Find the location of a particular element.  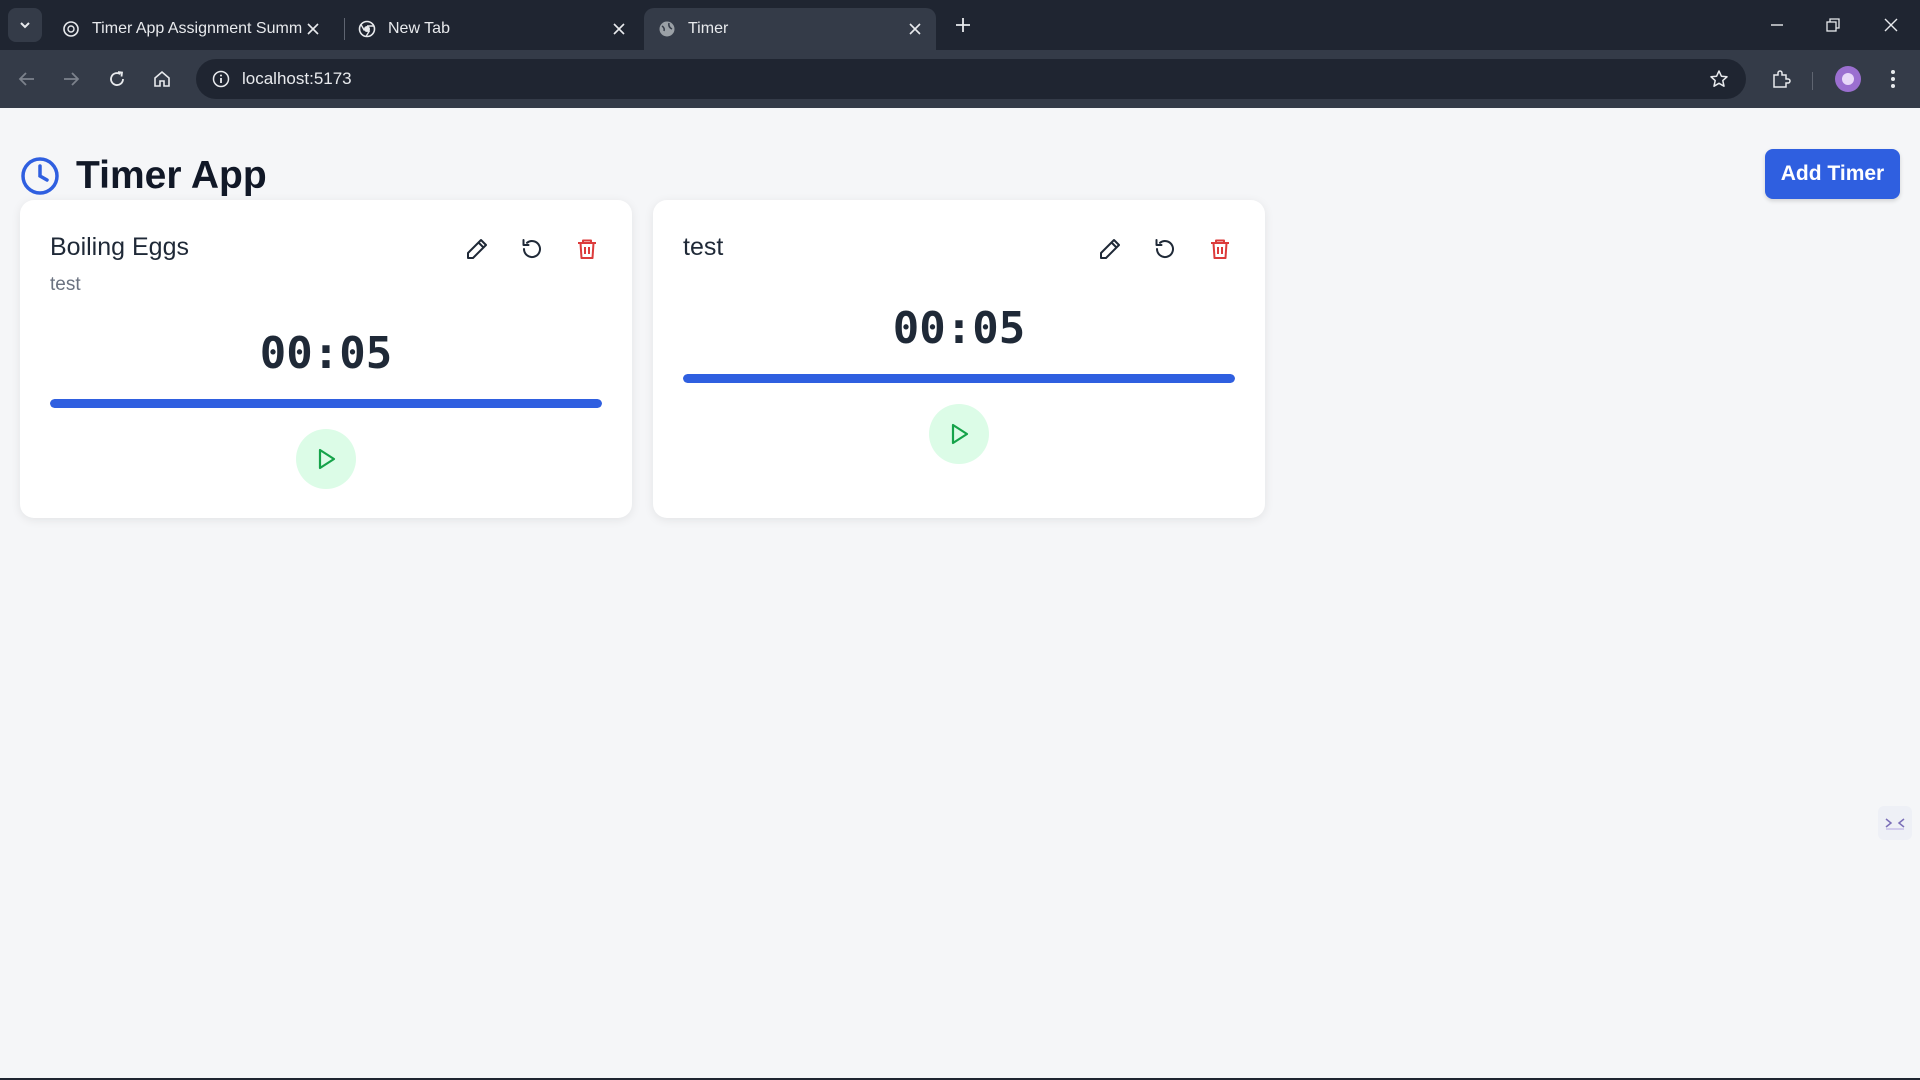

puzzle-icon is located at coordinates (1782, 79).